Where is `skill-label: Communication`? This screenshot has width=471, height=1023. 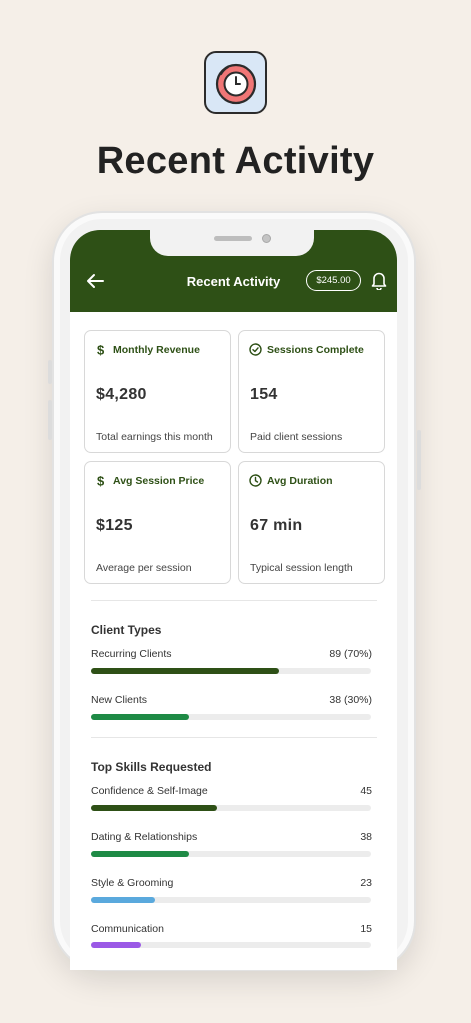 skill-label: Communication is located at coordinates (127, 929).